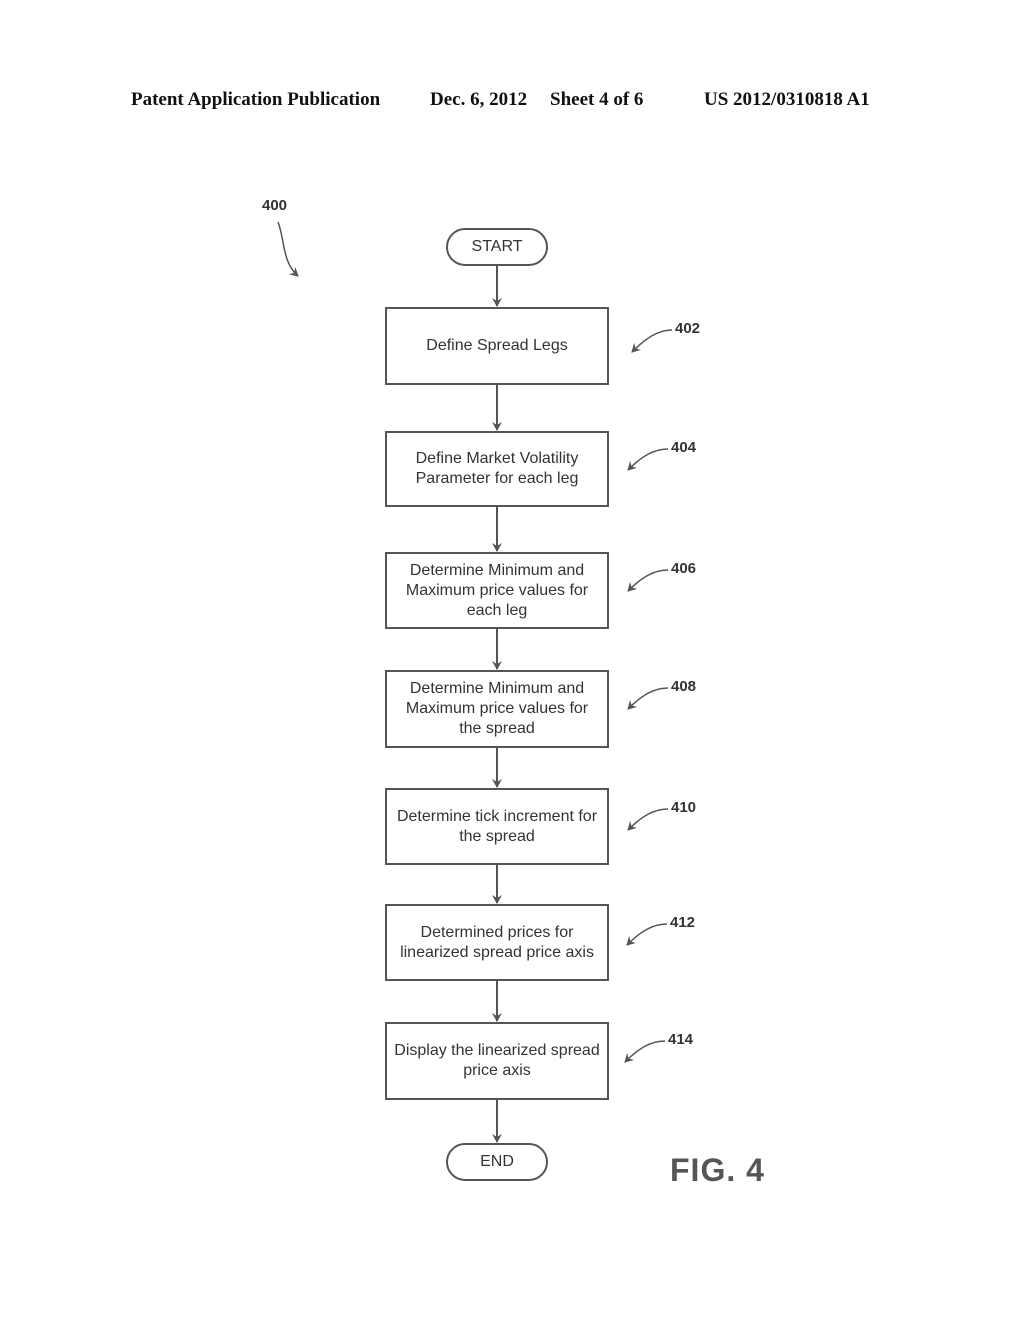 The width and height of the screenshot is (1024, 1320). Describe the element at coordinates (684, 568) in the screenshot. I see `step-406-ref: 406` at that location.